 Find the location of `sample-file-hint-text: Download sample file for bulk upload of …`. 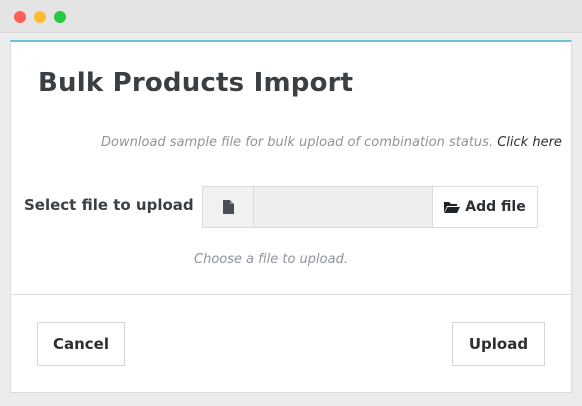

sample-file-hint-text: Download sample file for bulk upload of … is located at coordinates (297, 142).